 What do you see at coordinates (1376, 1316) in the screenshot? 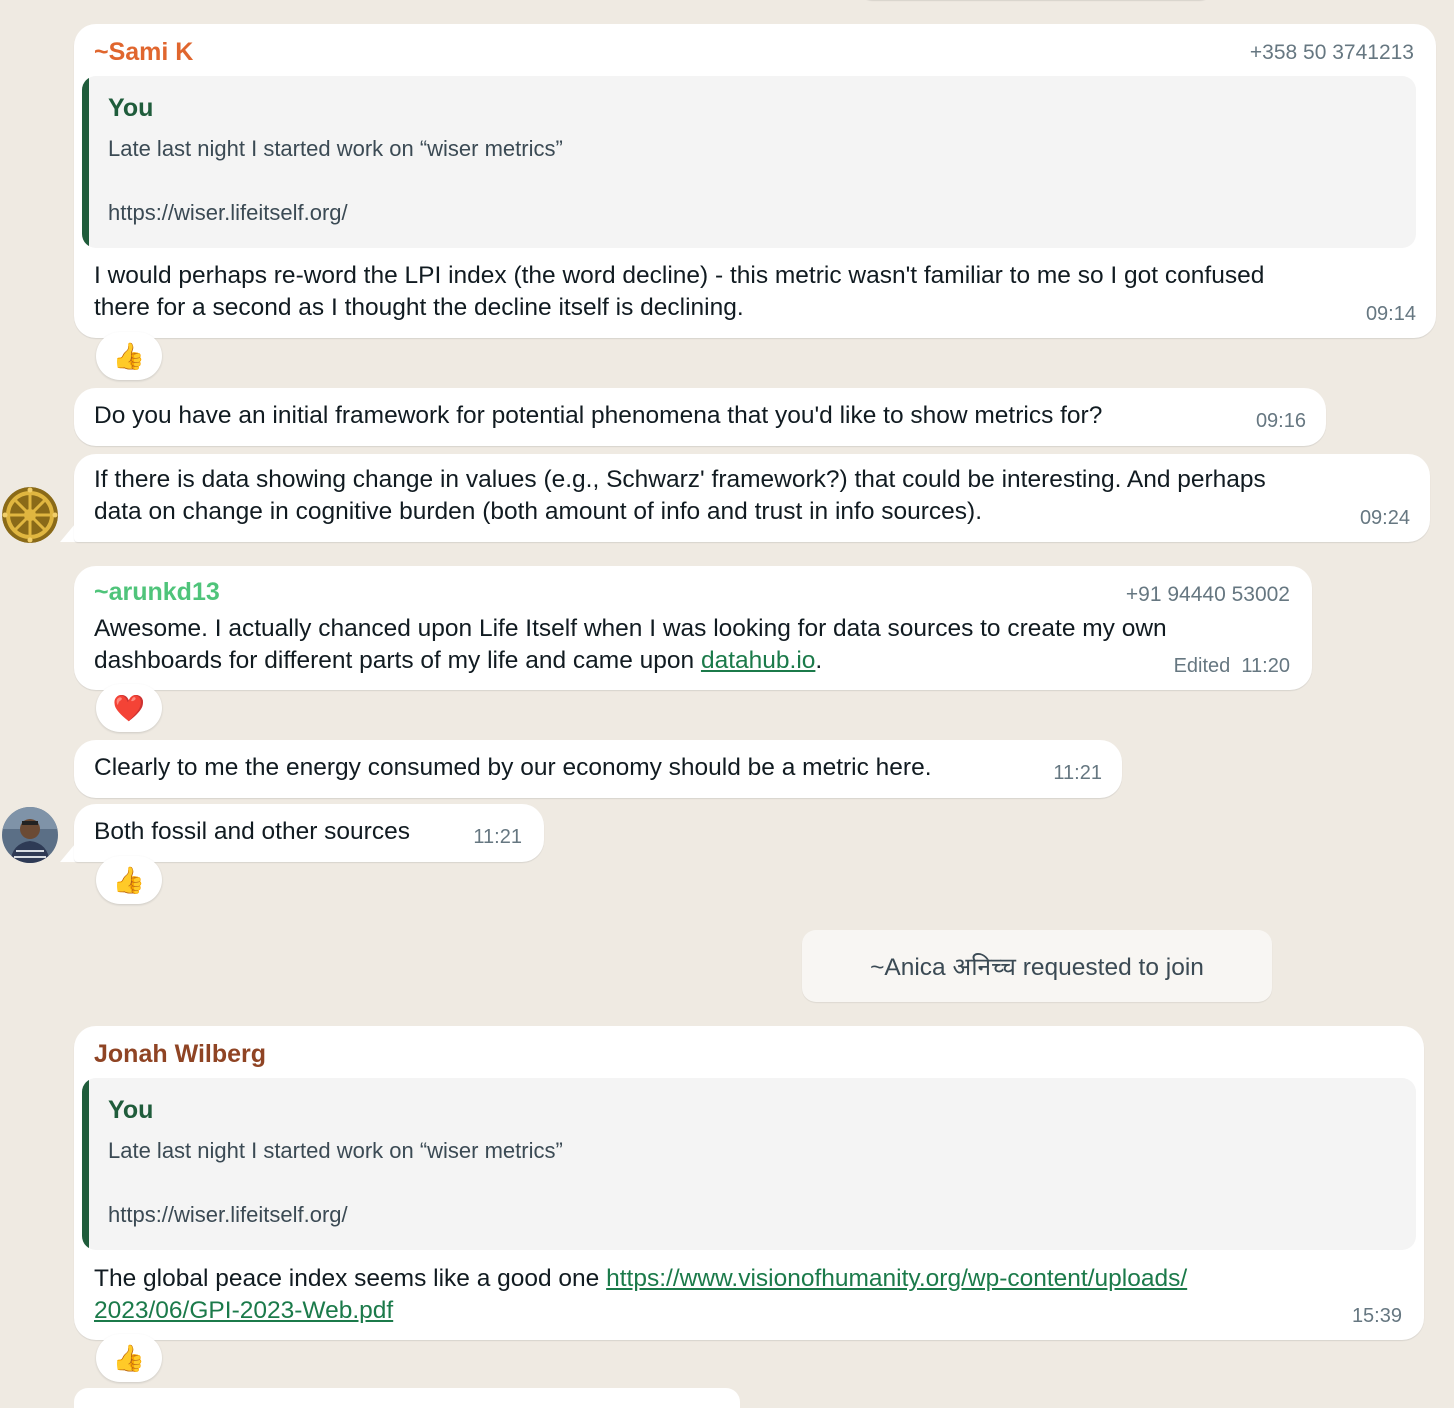
I see `message-time: 15:39` at bounding box center [1376, 1316].